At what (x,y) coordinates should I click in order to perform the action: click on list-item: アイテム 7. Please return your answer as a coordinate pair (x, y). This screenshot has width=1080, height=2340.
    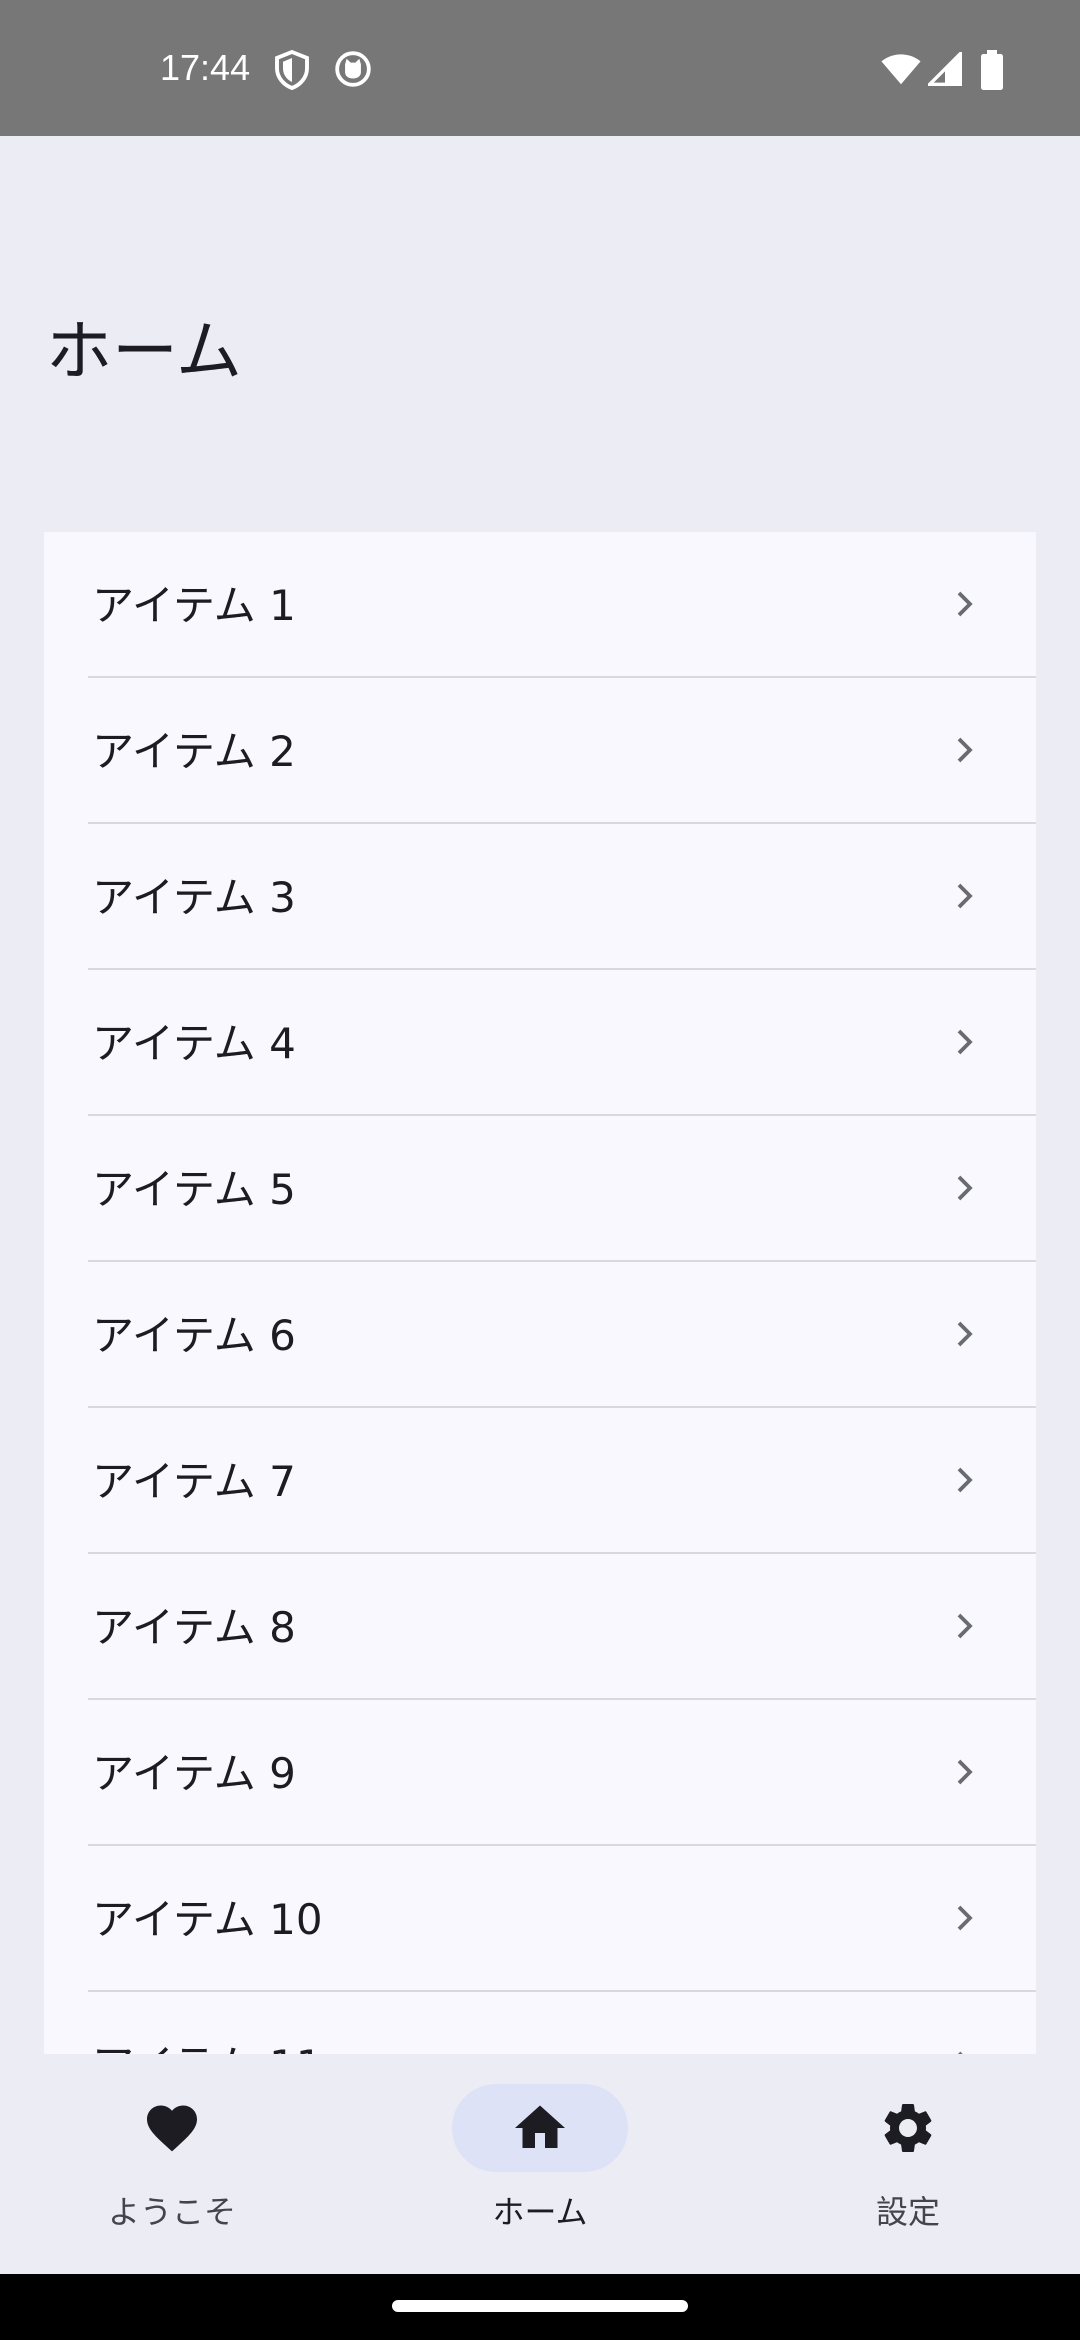
    Looking at the image, I should click on (540, 1481).